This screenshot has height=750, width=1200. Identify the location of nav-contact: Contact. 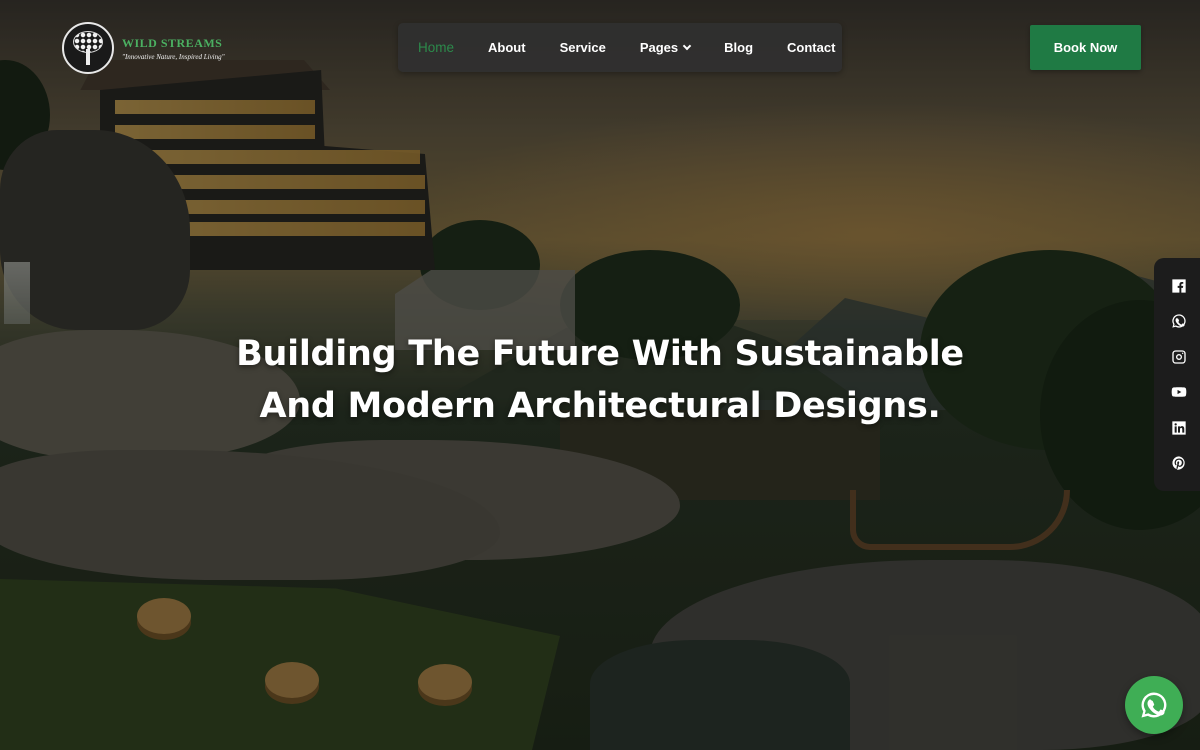
(811, 47).